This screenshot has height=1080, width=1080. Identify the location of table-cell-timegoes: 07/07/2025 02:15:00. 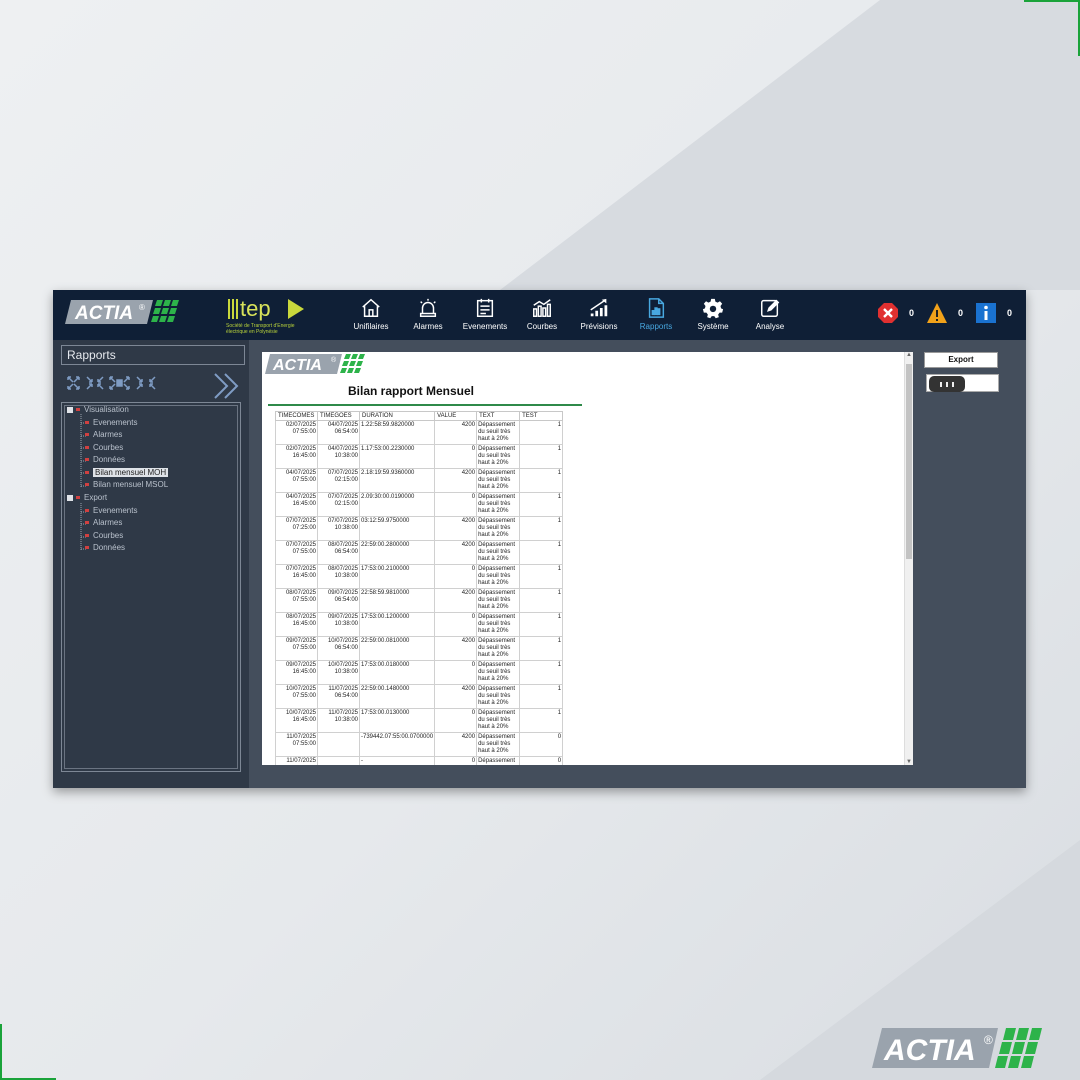
(338, 504).